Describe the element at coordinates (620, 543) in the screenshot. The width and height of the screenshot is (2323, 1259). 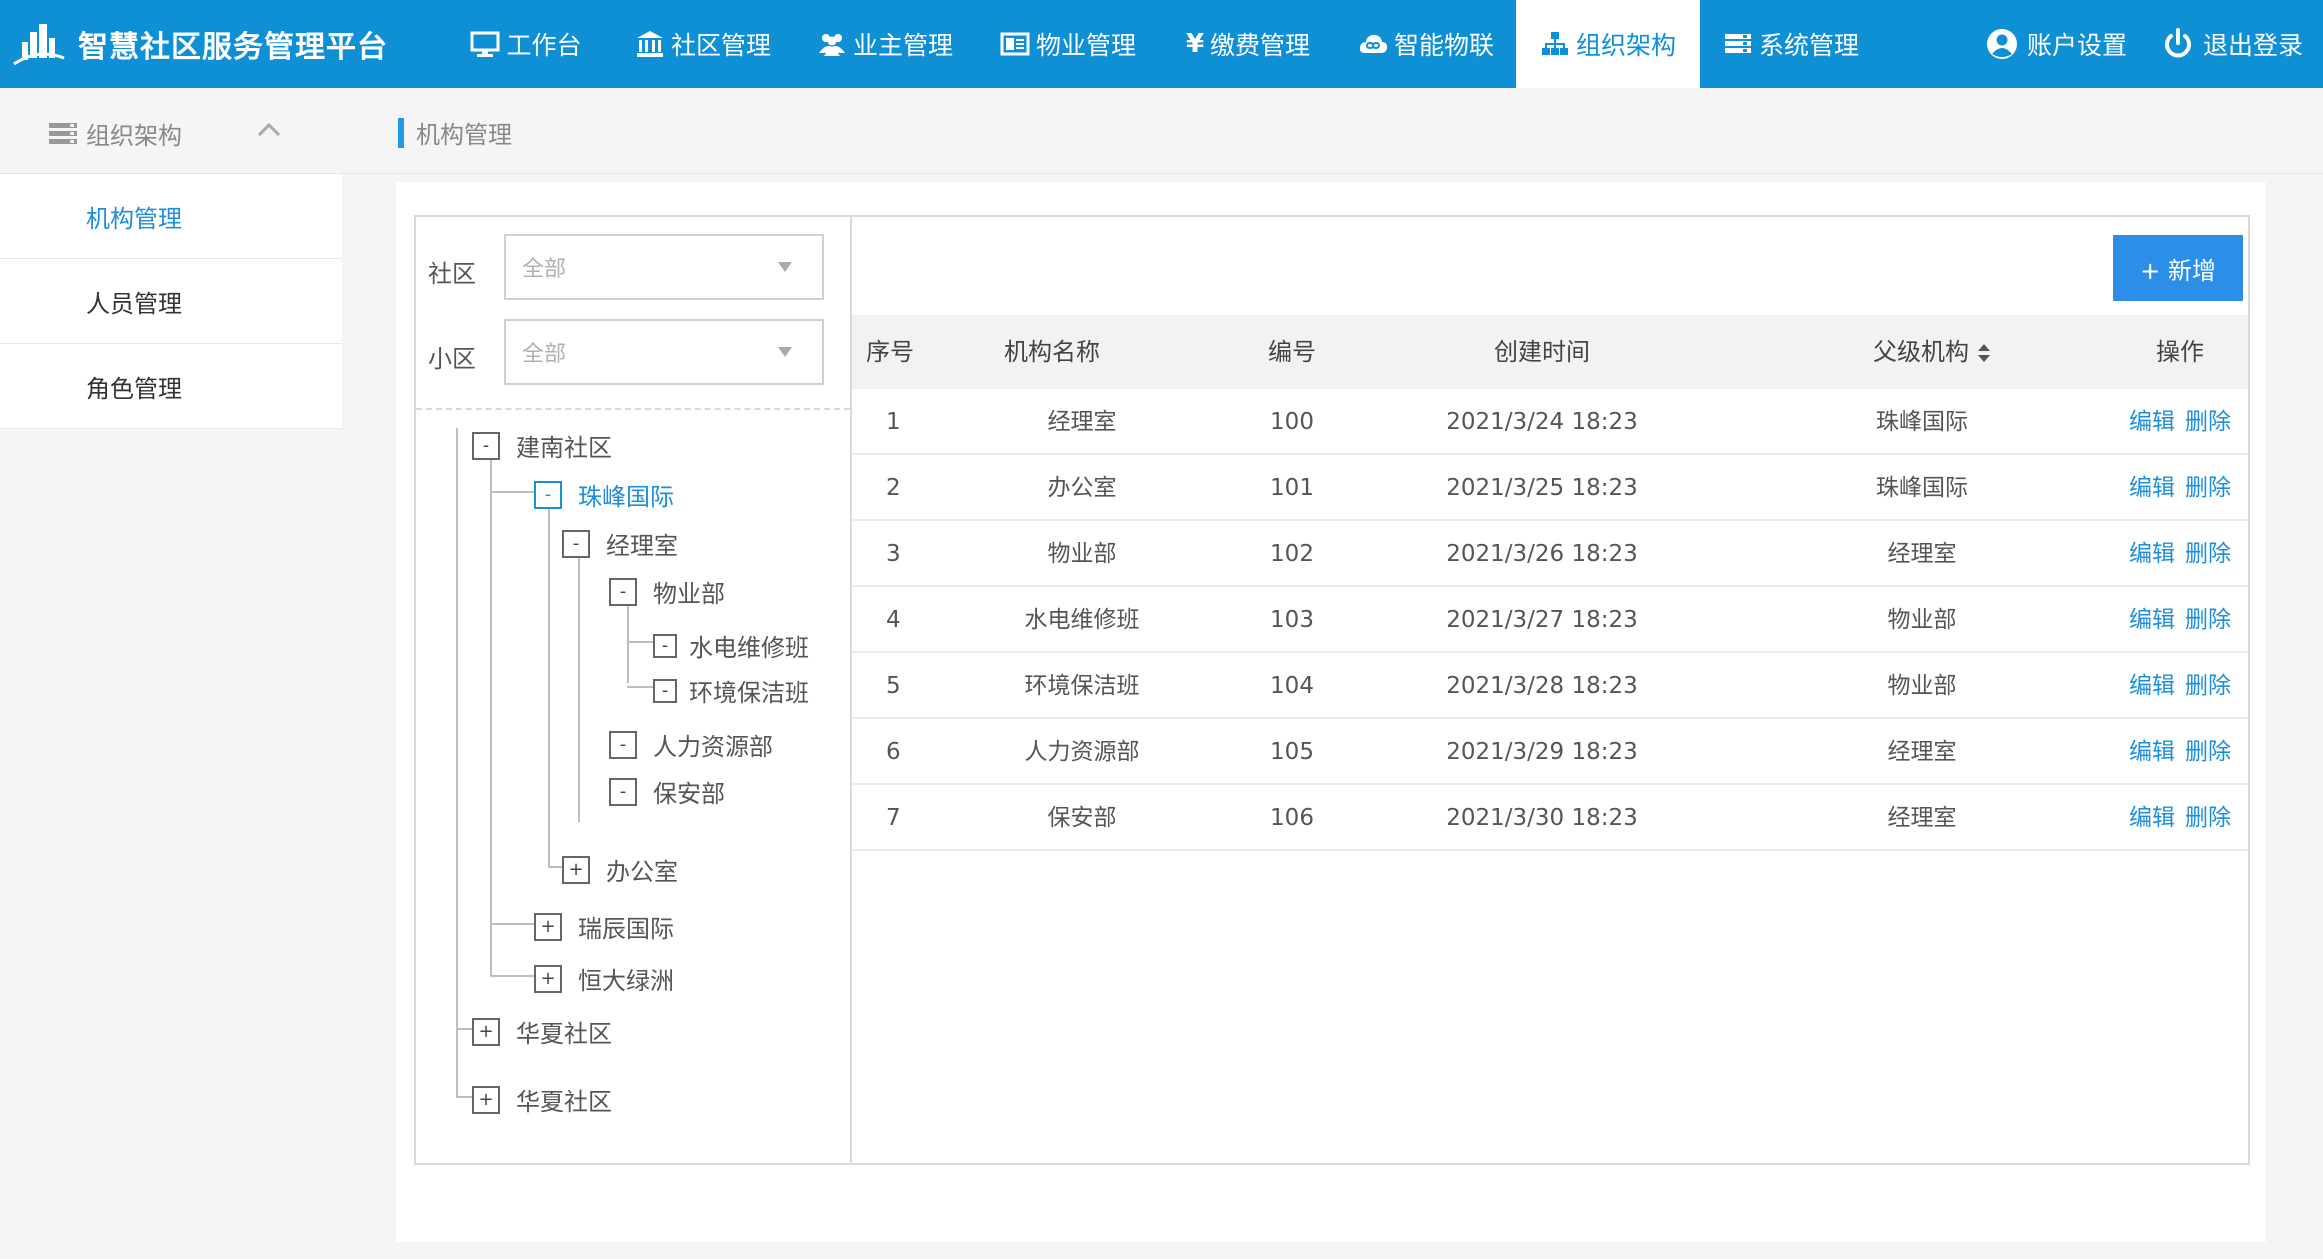
I see `tree-node: - 经理室` at that location.